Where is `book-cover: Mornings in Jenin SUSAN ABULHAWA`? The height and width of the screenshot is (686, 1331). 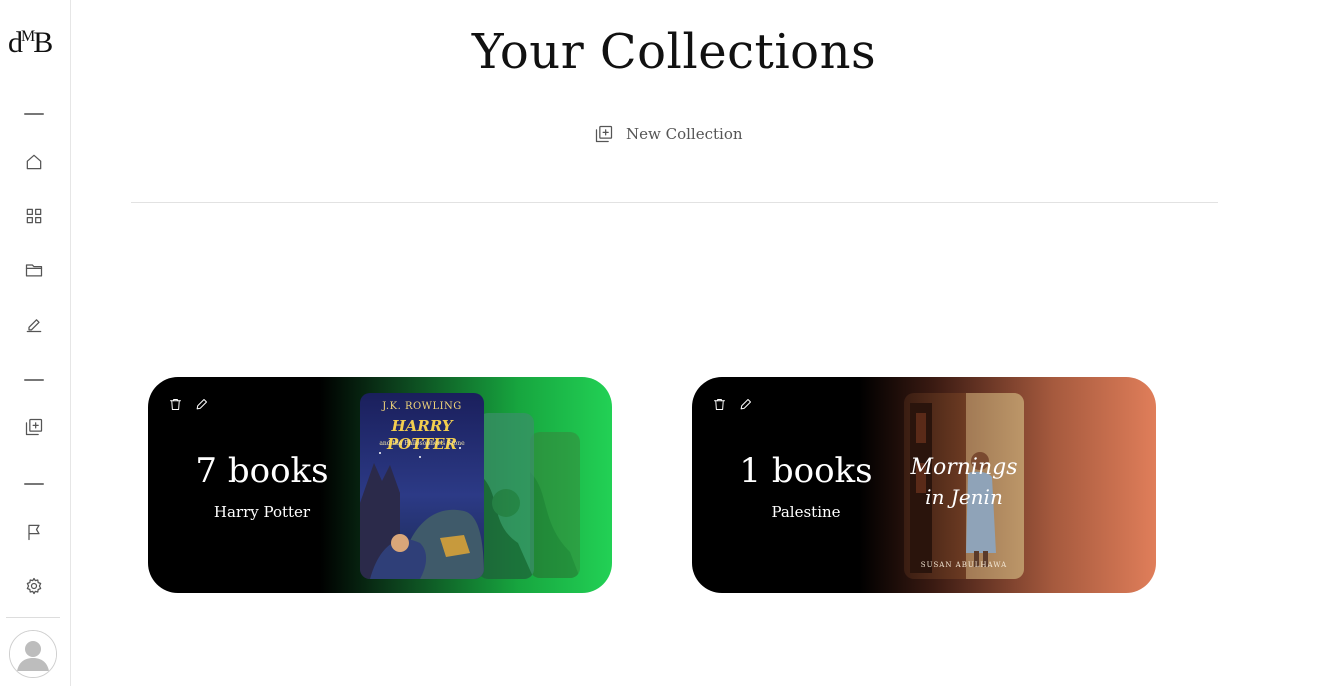 book-cover: Mornings in Jenin SUSAN ABULHAWA is located at coordinates (964, 486).